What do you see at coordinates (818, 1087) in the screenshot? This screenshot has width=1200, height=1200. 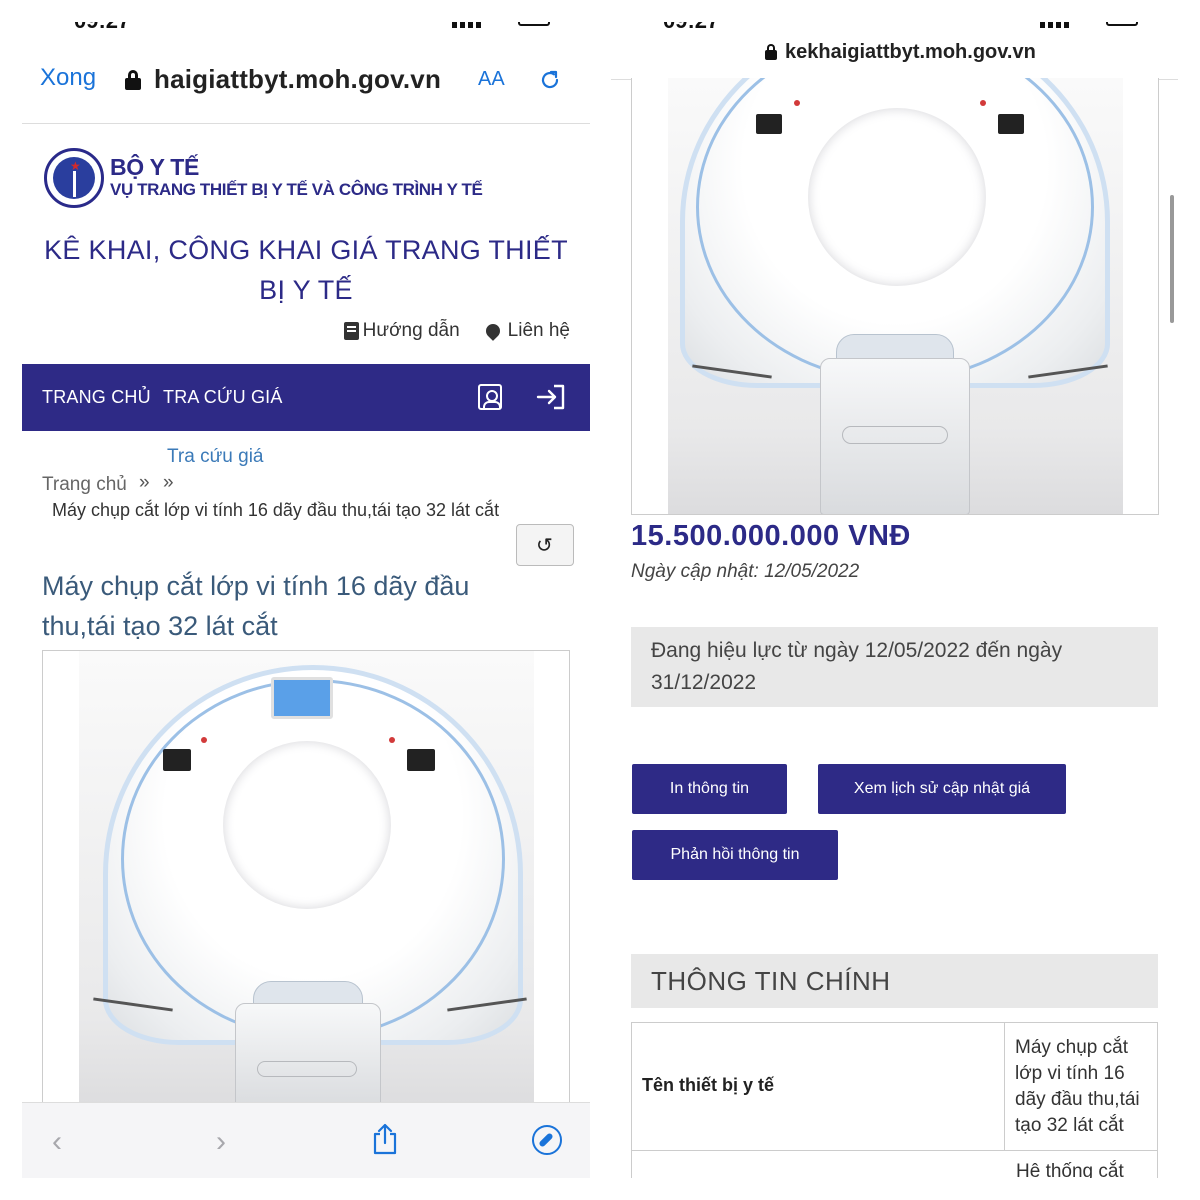 I see `table-row: Tên thiết bị y tế` at bounding box center [818, 1087].